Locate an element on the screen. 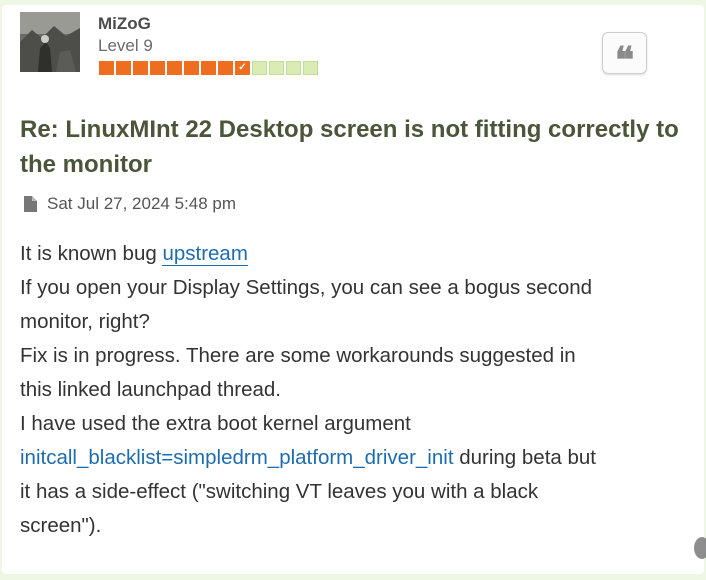 The image size is (706, 580). body-line: It is known bug upstream is located at coordinates (363, 254).